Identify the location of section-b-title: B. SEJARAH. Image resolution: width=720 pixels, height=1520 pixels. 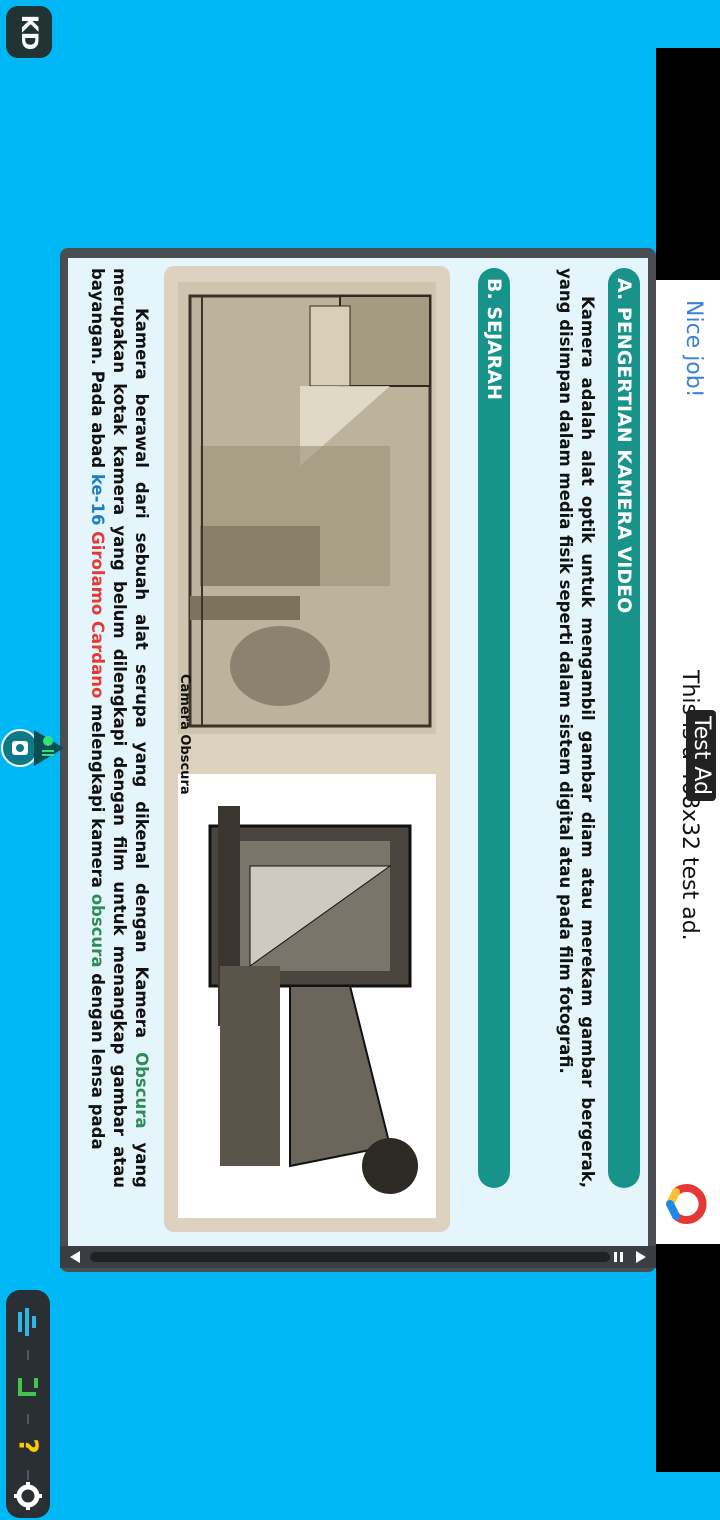
(494, 339).